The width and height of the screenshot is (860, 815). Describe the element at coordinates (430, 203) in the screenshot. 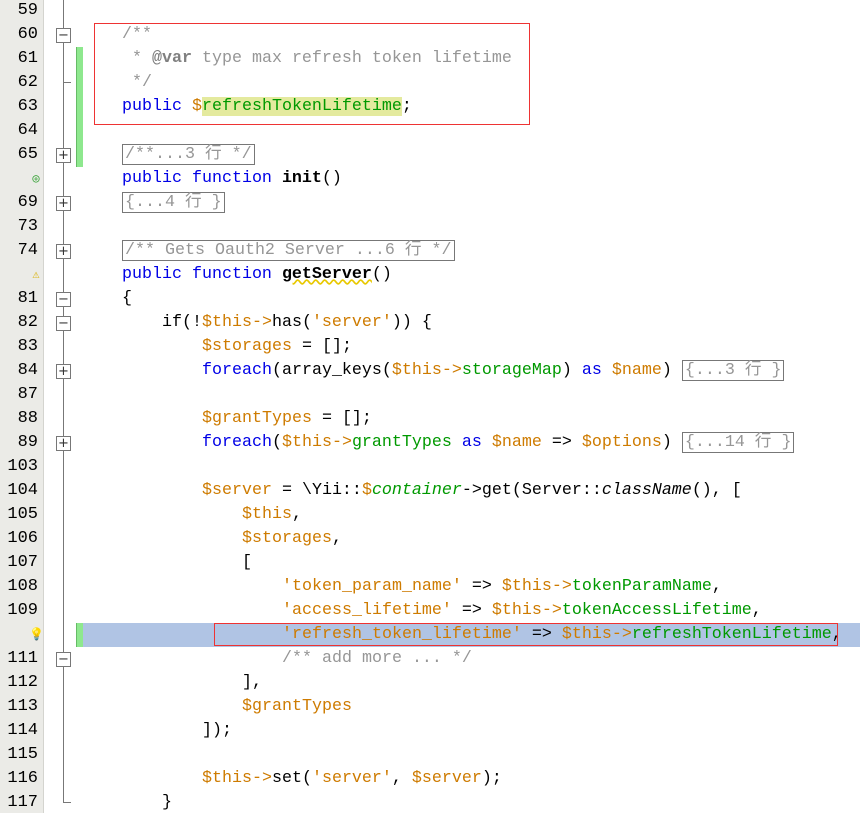

I see `code-line: 69 + {...4 行 }` at that location.